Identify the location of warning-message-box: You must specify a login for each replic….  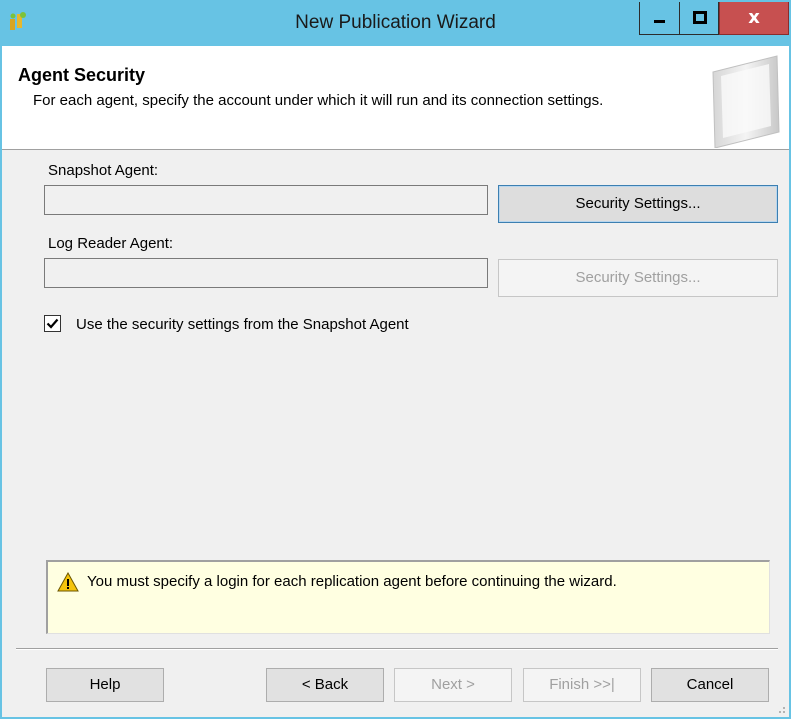
(408, 597).